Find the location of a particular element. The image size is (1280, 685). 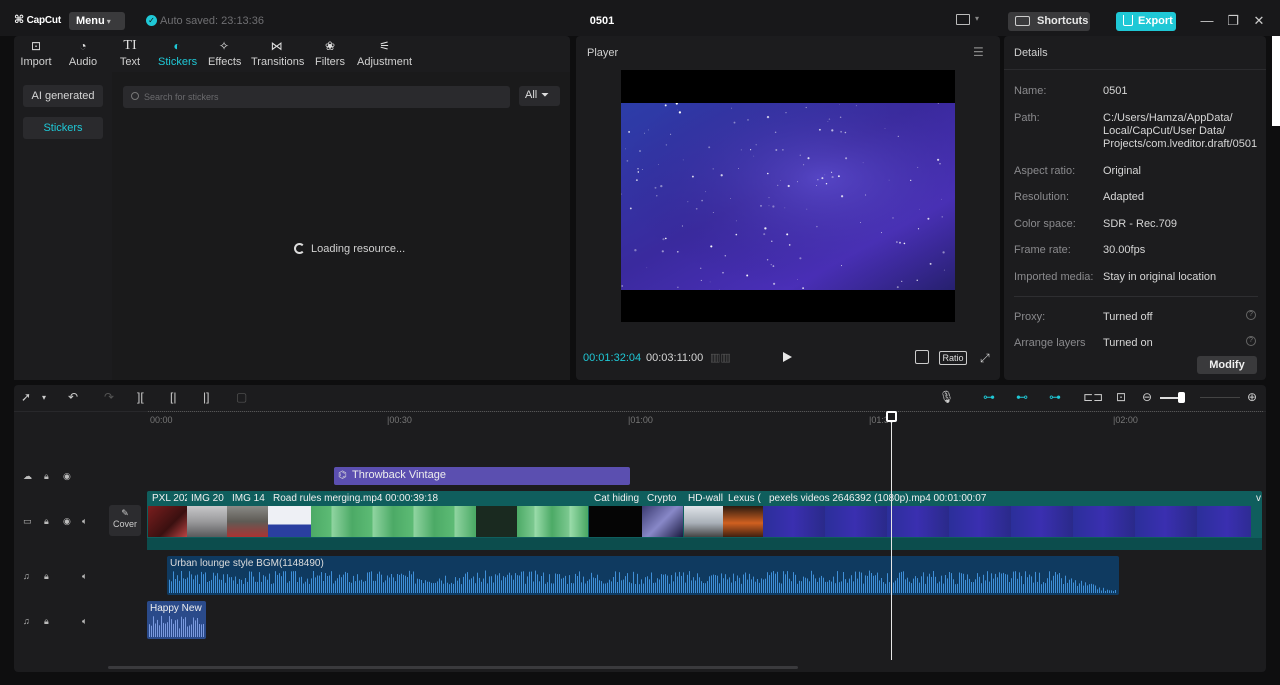

detail-label: Proxy: is located at coordinates (1030, 317).